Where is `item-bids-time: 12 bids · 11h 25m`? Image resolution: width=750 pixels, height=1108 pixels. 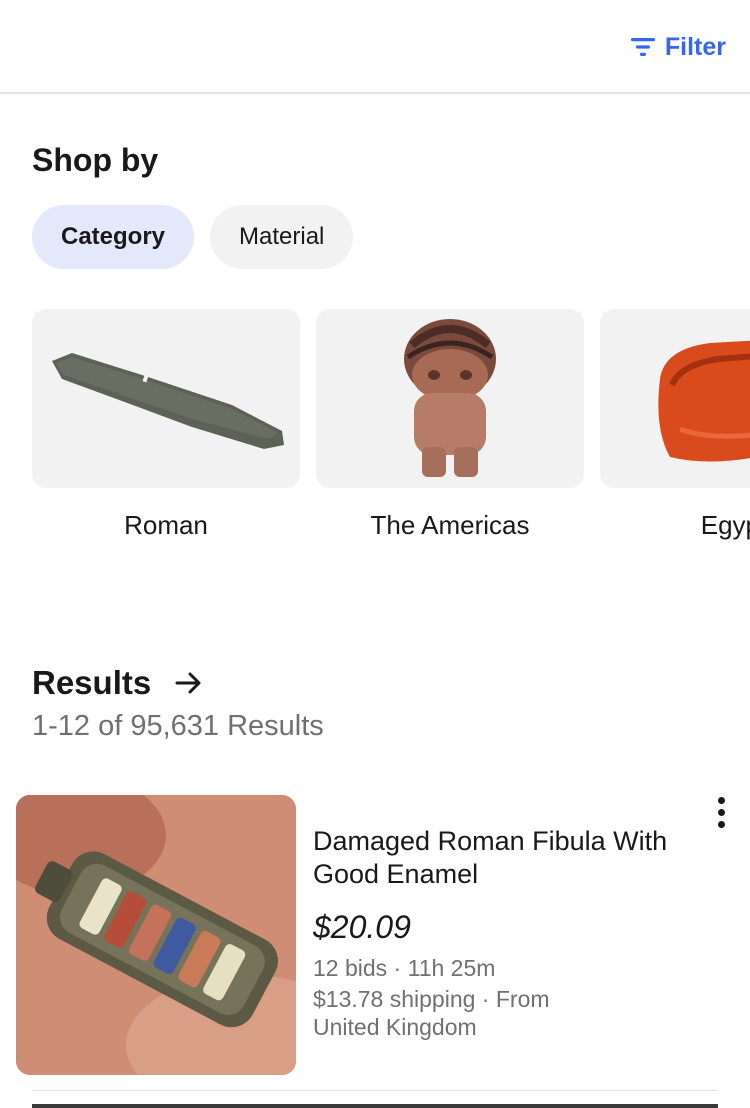 item-bids-time: 12 bids · 11h 25m is located at coordinates (404, 968).